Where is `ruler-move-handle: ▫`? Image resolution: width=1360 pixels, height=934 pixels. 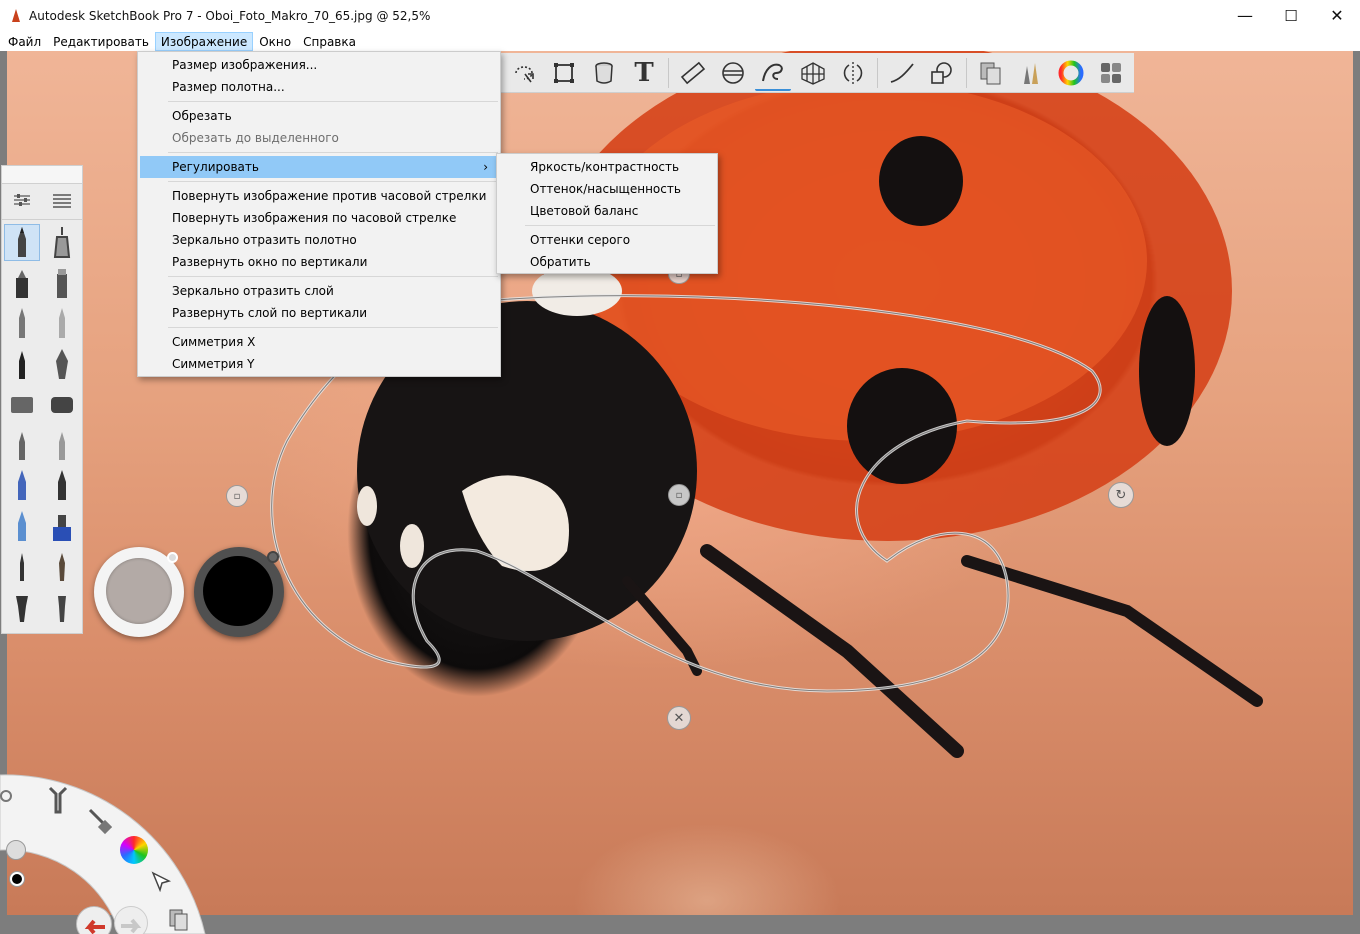
ruler-move-handle: ▫ is located at coordinates (679, 495).